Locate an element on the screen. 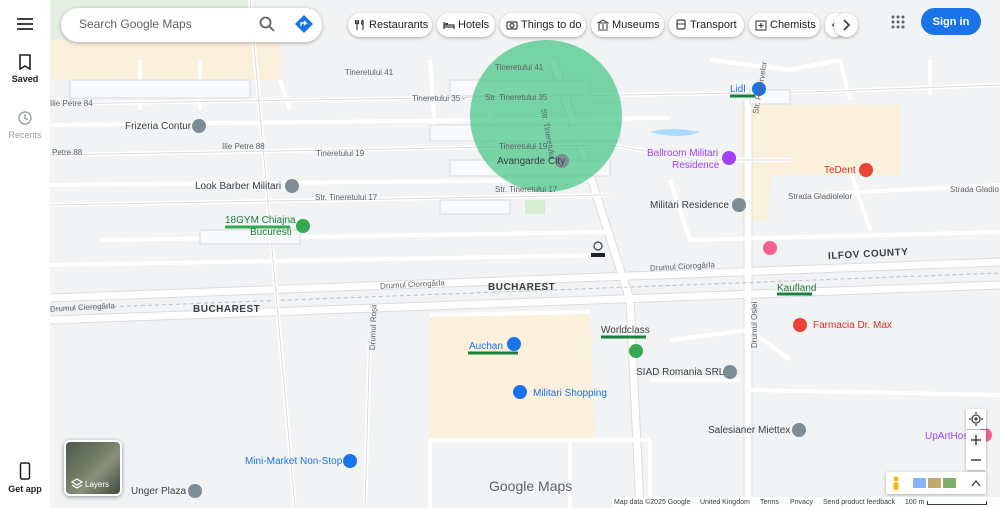  saved-label: Saved is located at coordinates (25, 79).